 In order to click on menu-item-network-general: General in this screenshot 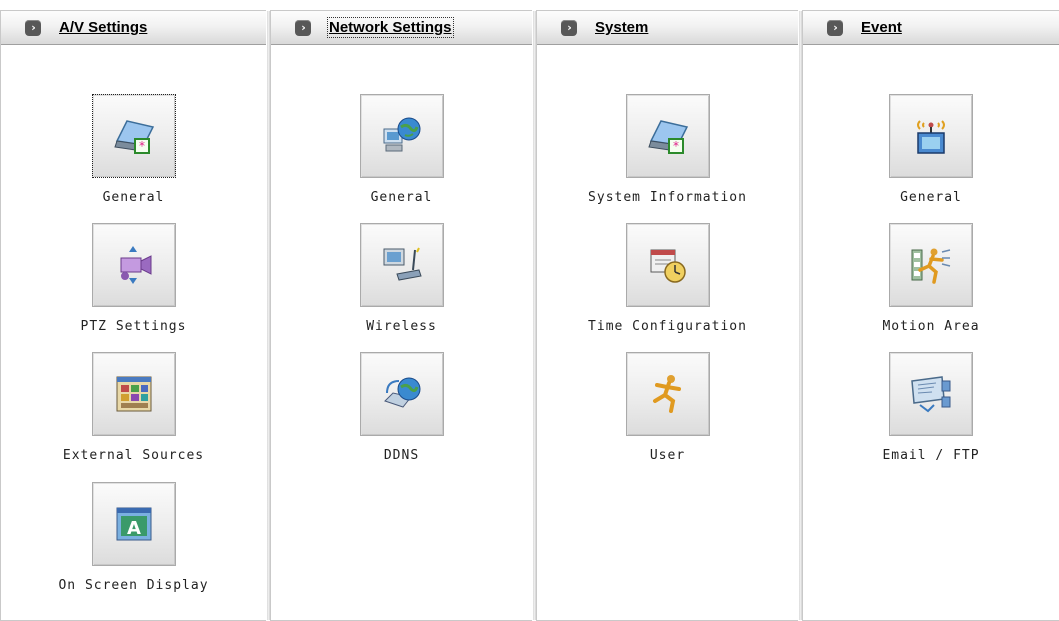, I will do `click(401, 149)`.